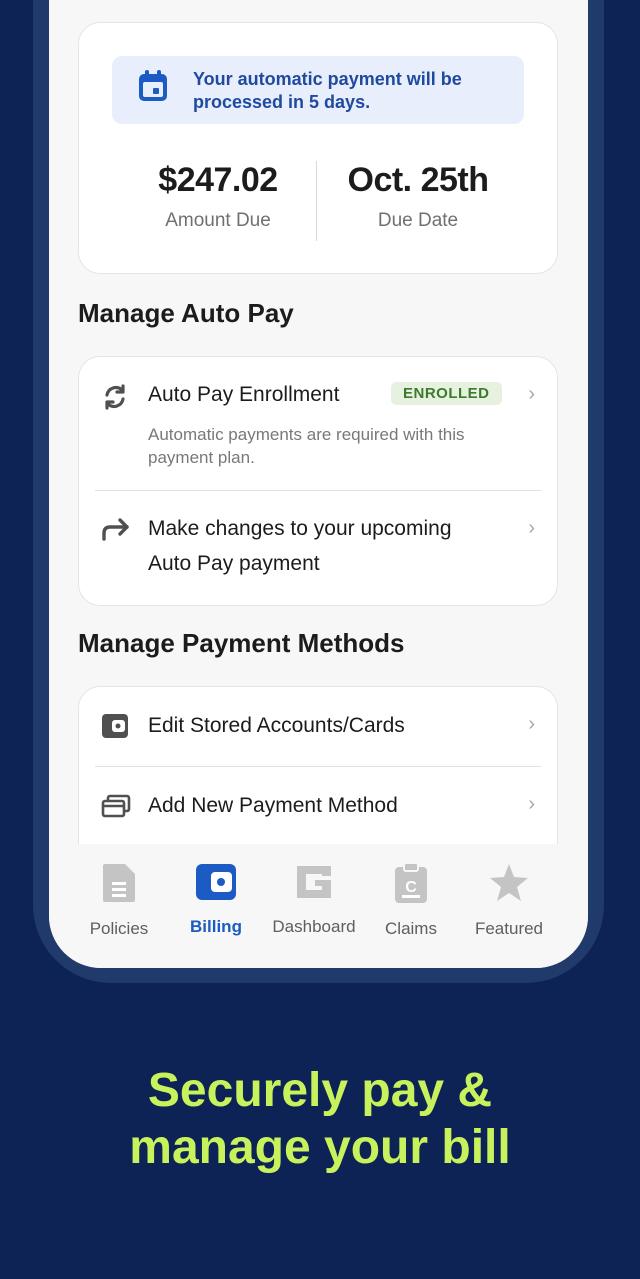 The image size is (640, 1279). I want to click on add-payment-method-row: Add New Payment Method ›, so click(318, 807).